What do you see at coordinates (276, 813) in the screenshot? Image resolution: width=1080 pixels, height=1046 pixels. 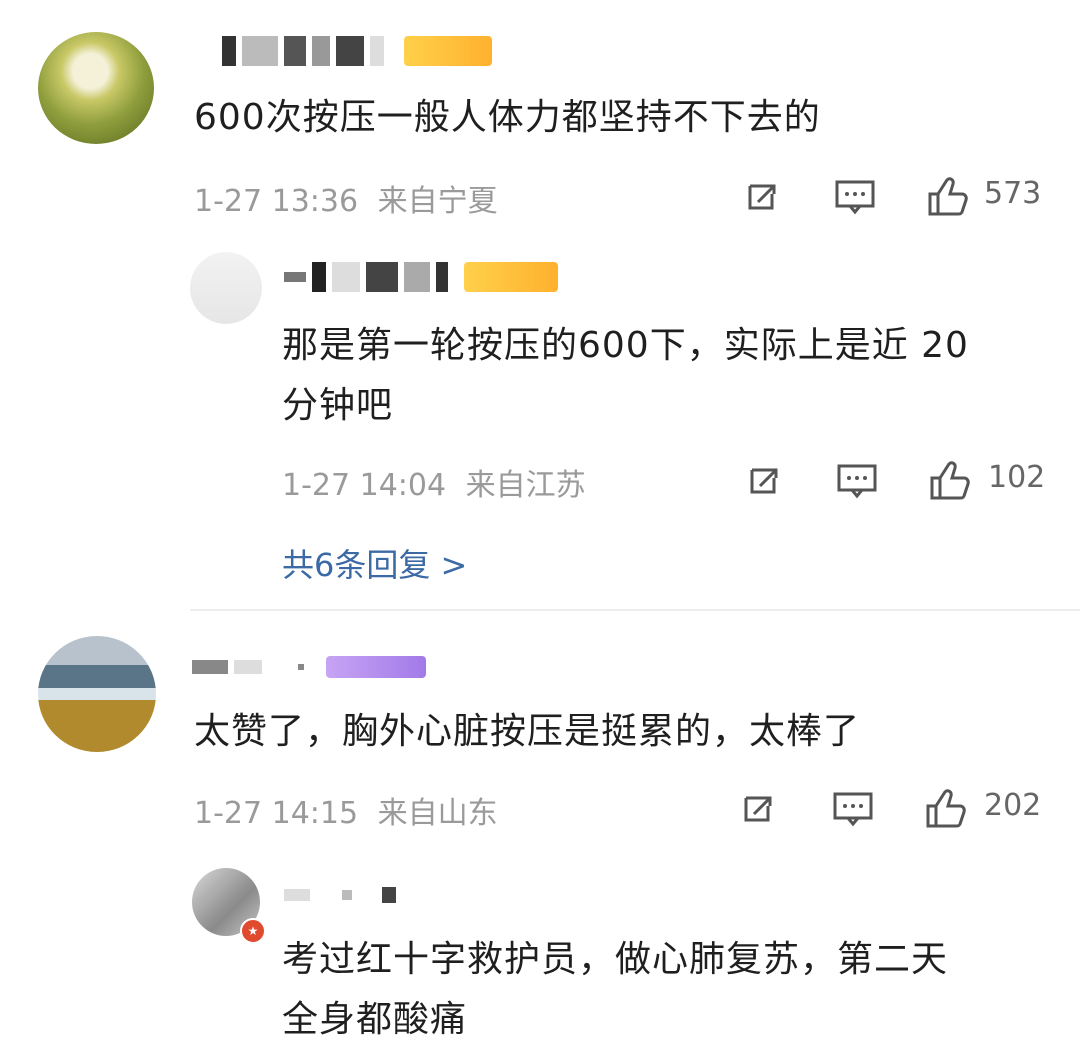 I see `comment-time: 1-27 14:15` at bounding box center [276, 813].